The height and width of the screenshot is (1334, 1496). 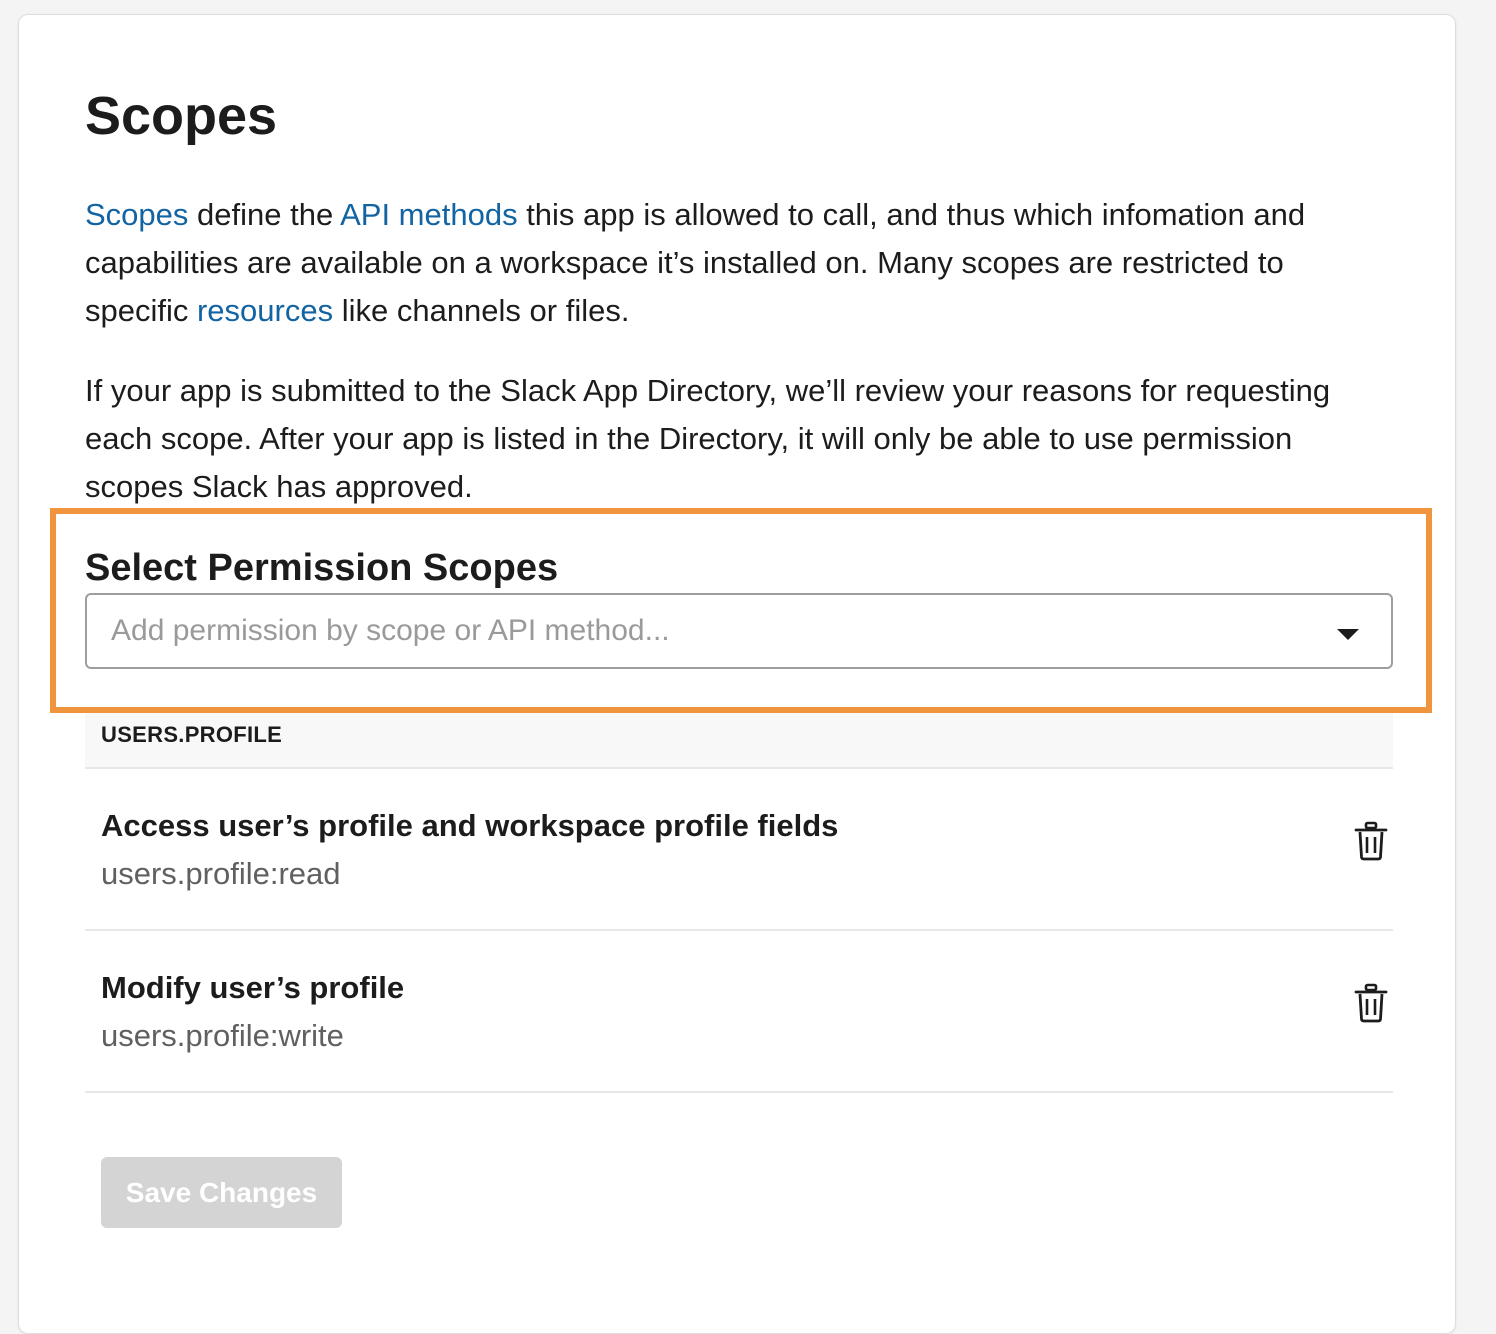 What do you see at coordinates (1348, 634) in the screenshot?
I see `chevron-down-icon` at bounding box center [1348, 634].